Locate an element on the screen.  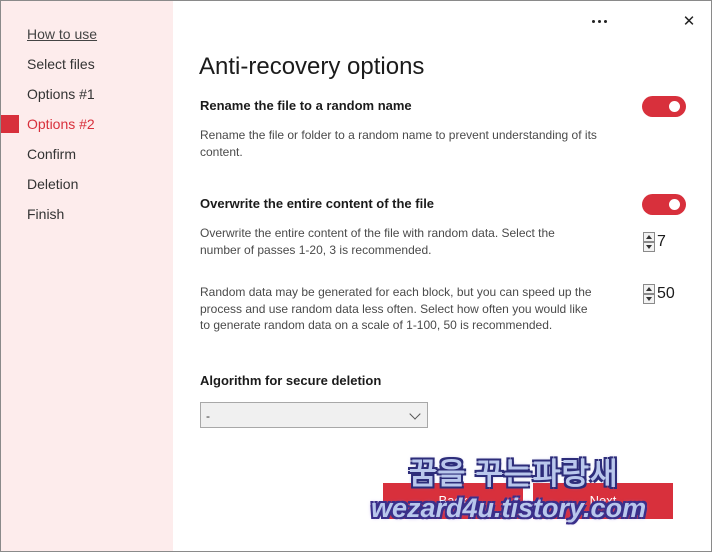
more-options-button is located at coordinates (599, 21).